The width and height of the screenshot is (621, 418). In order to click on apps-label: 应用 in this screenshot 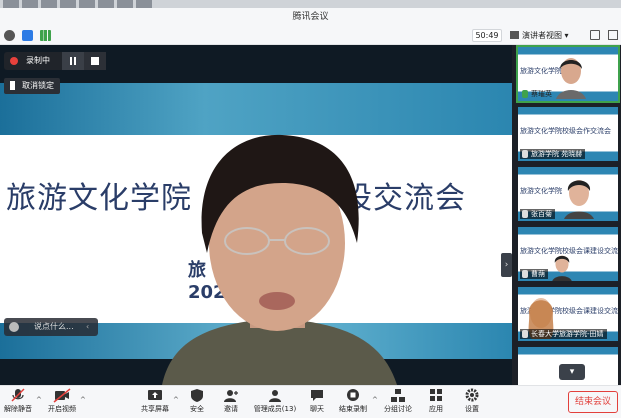, I will do `click(436, 409)`.